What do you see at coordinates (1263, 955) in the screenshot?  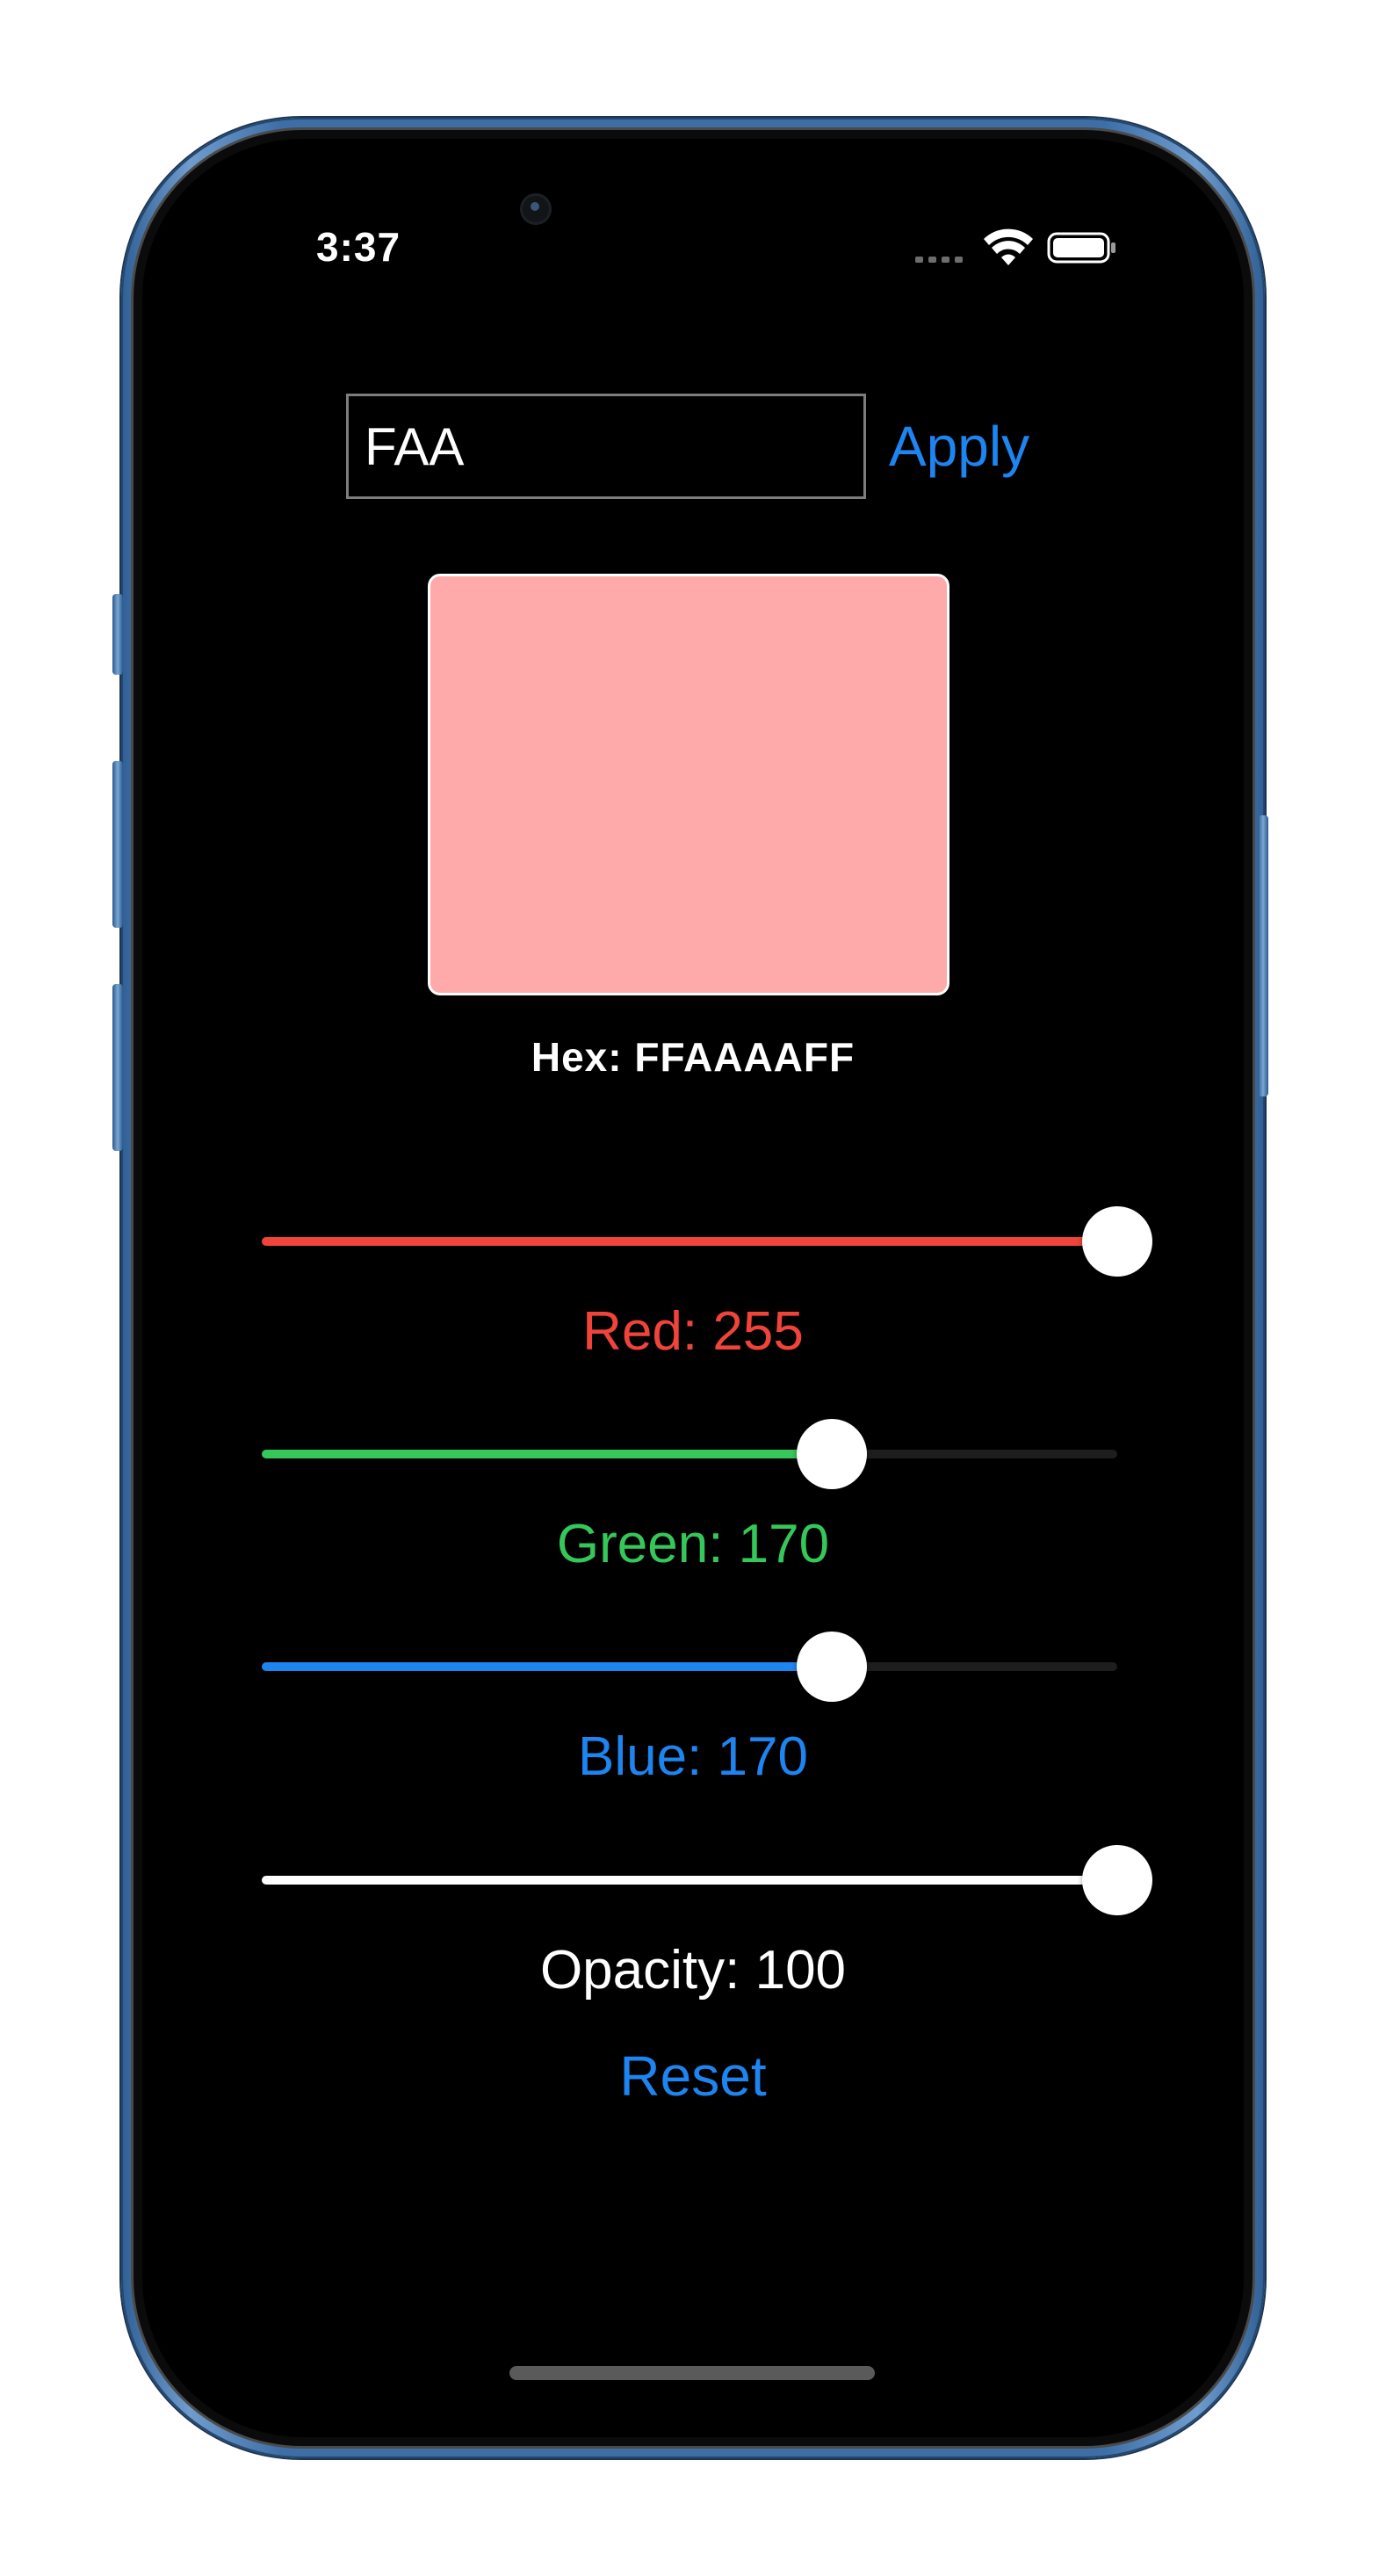 I see `power-button` at bounding box center [1263, 955].